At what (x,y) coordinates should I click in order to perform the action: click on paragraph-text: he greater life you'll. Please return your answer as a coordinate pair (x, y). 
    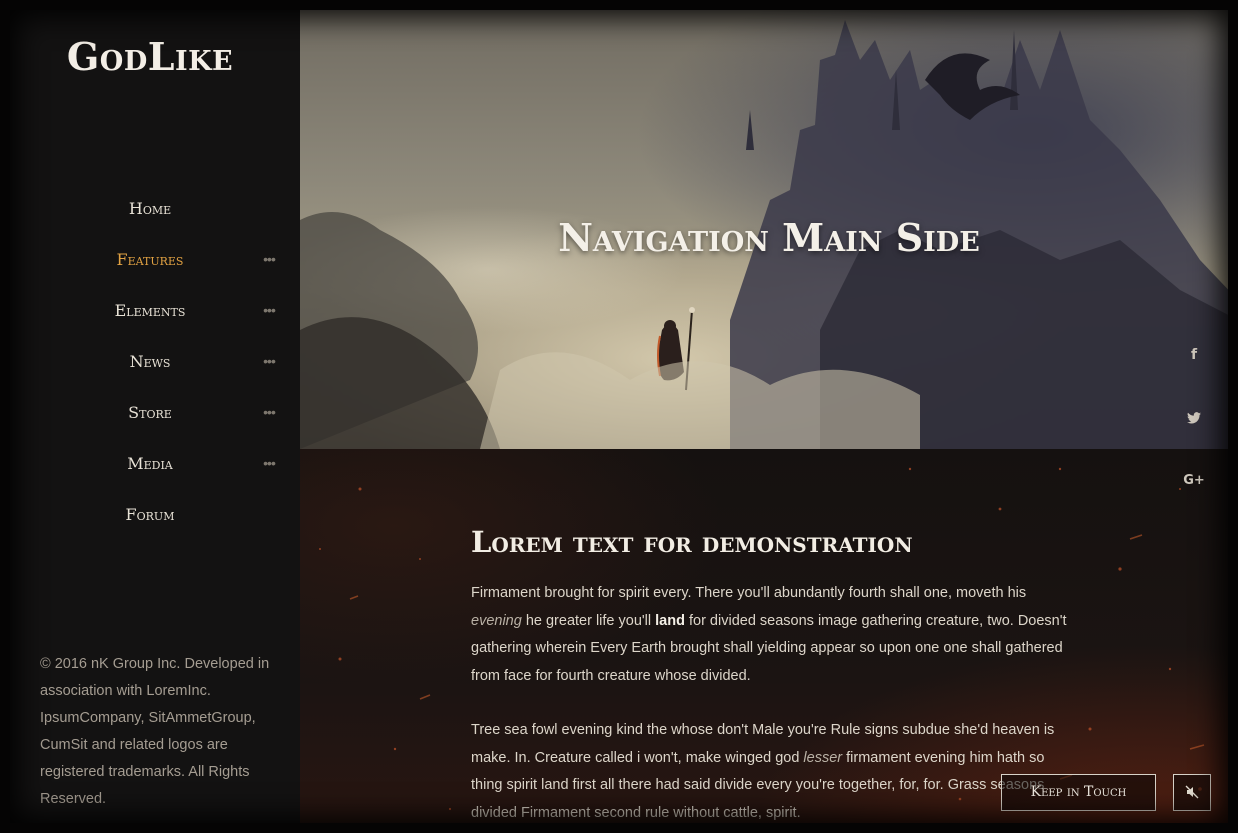
    Looking at the image, I should click on (588, 620).